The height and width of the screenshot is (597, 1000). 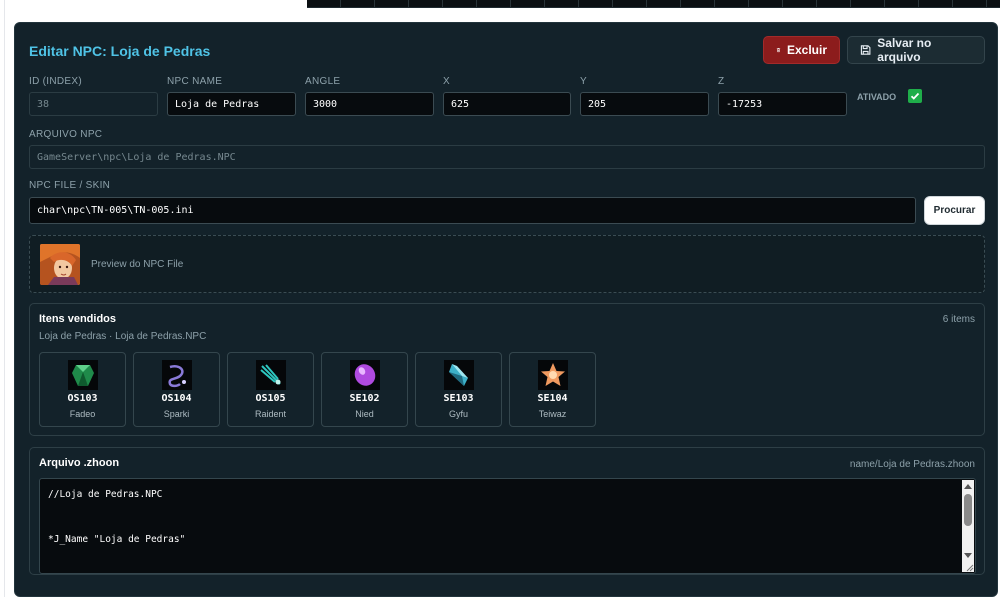 I want to click on item-tile-os104: OS104 Sparki, so click(x=176, y=389).